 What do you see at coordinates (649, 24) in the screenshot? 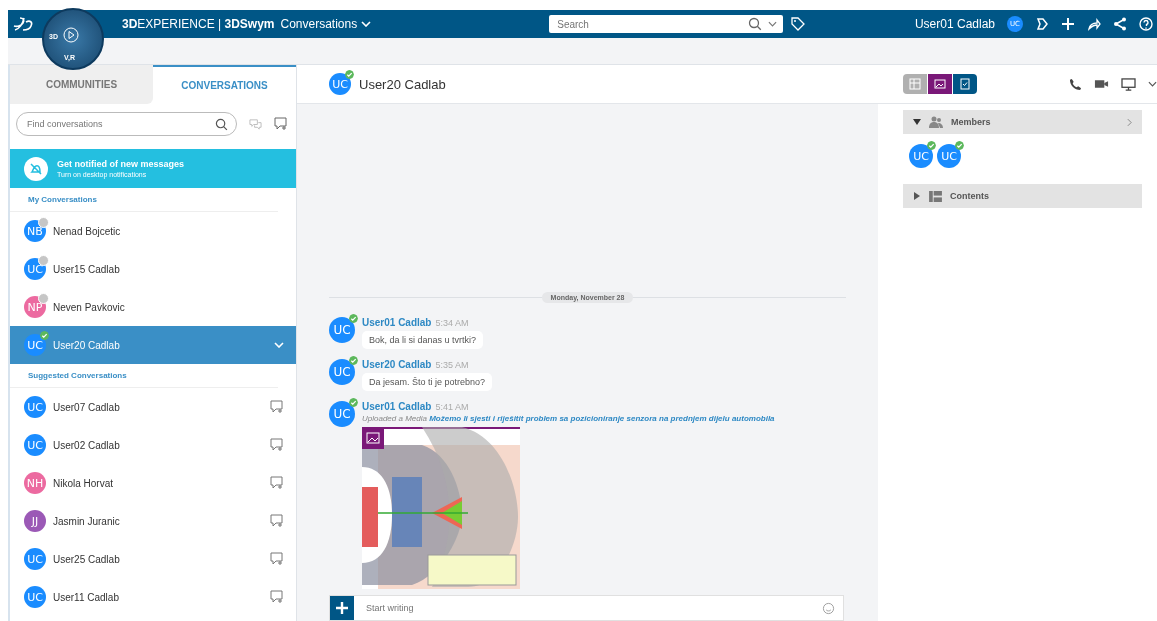
I see `search-field: Search` at bounding box center [649, 24].